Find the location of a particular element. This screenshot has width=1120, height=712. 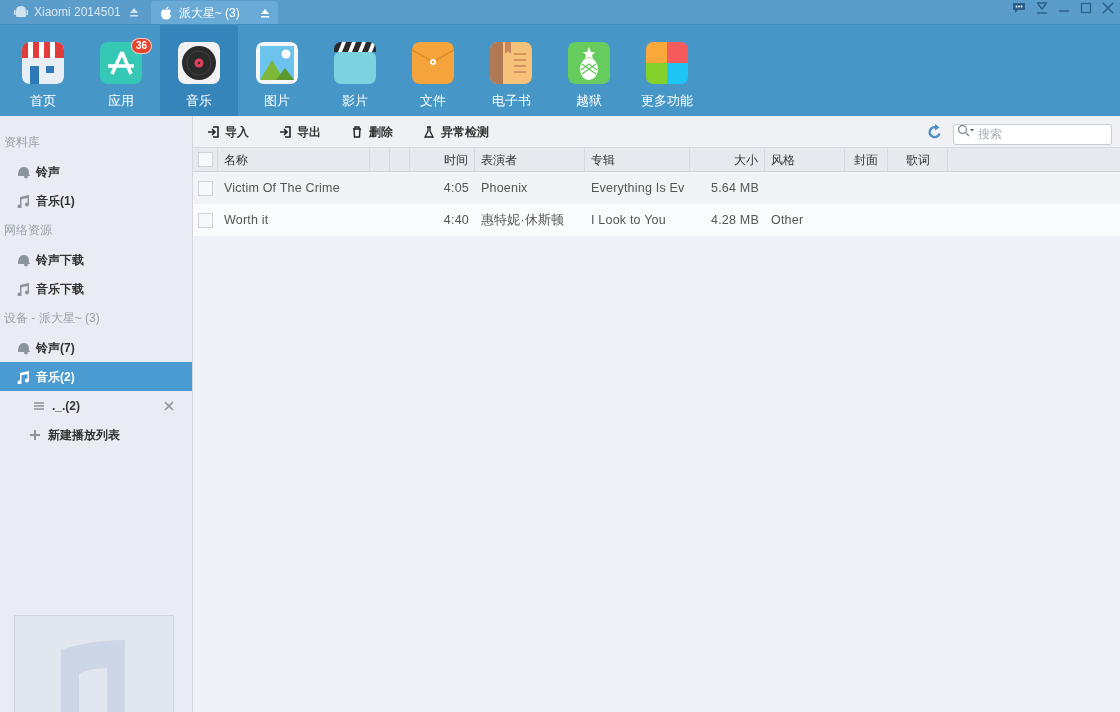

sidebar-item: 音乐下载 is located at coordinates (96, 288).